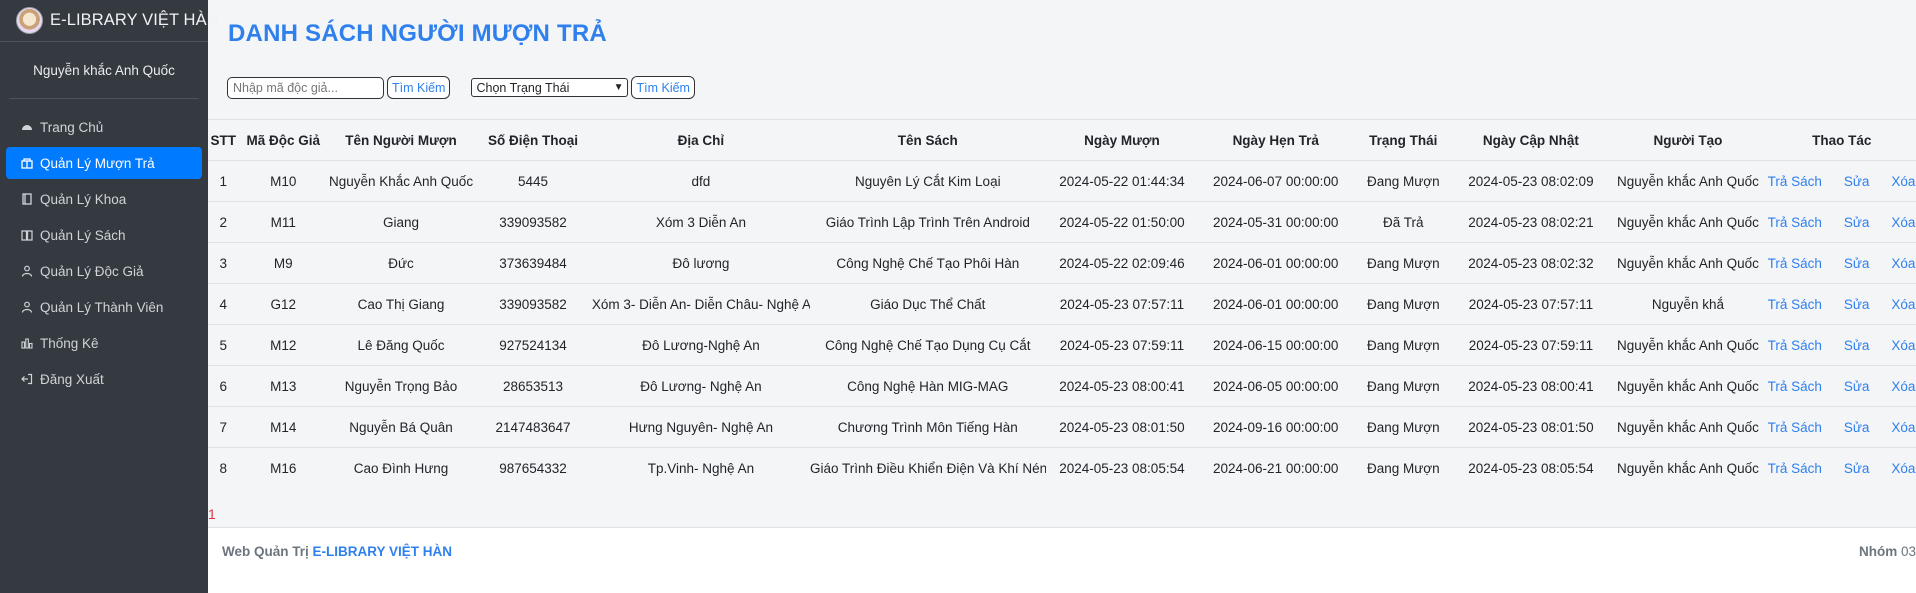 This screenshot has width=1916, height=593. What do you see at coordinates (461, 87) in the screenshot?
I see `search-bar: Tìm Kiếm Chọn Trạng Thái ▼ Tìm Kiếm` at bounding box center [461, 87].